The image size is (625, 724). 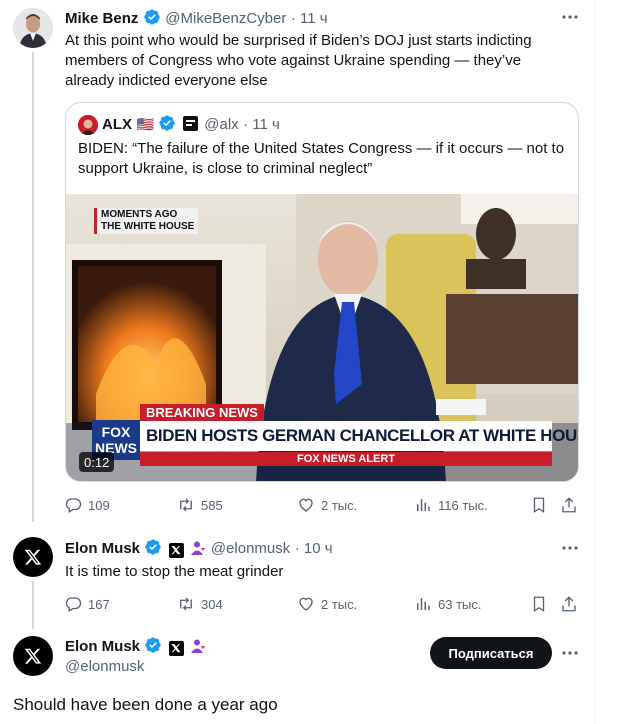 I want to click on tweet-text: It is time to stop the meat grinder, so click(x=174, y=571).